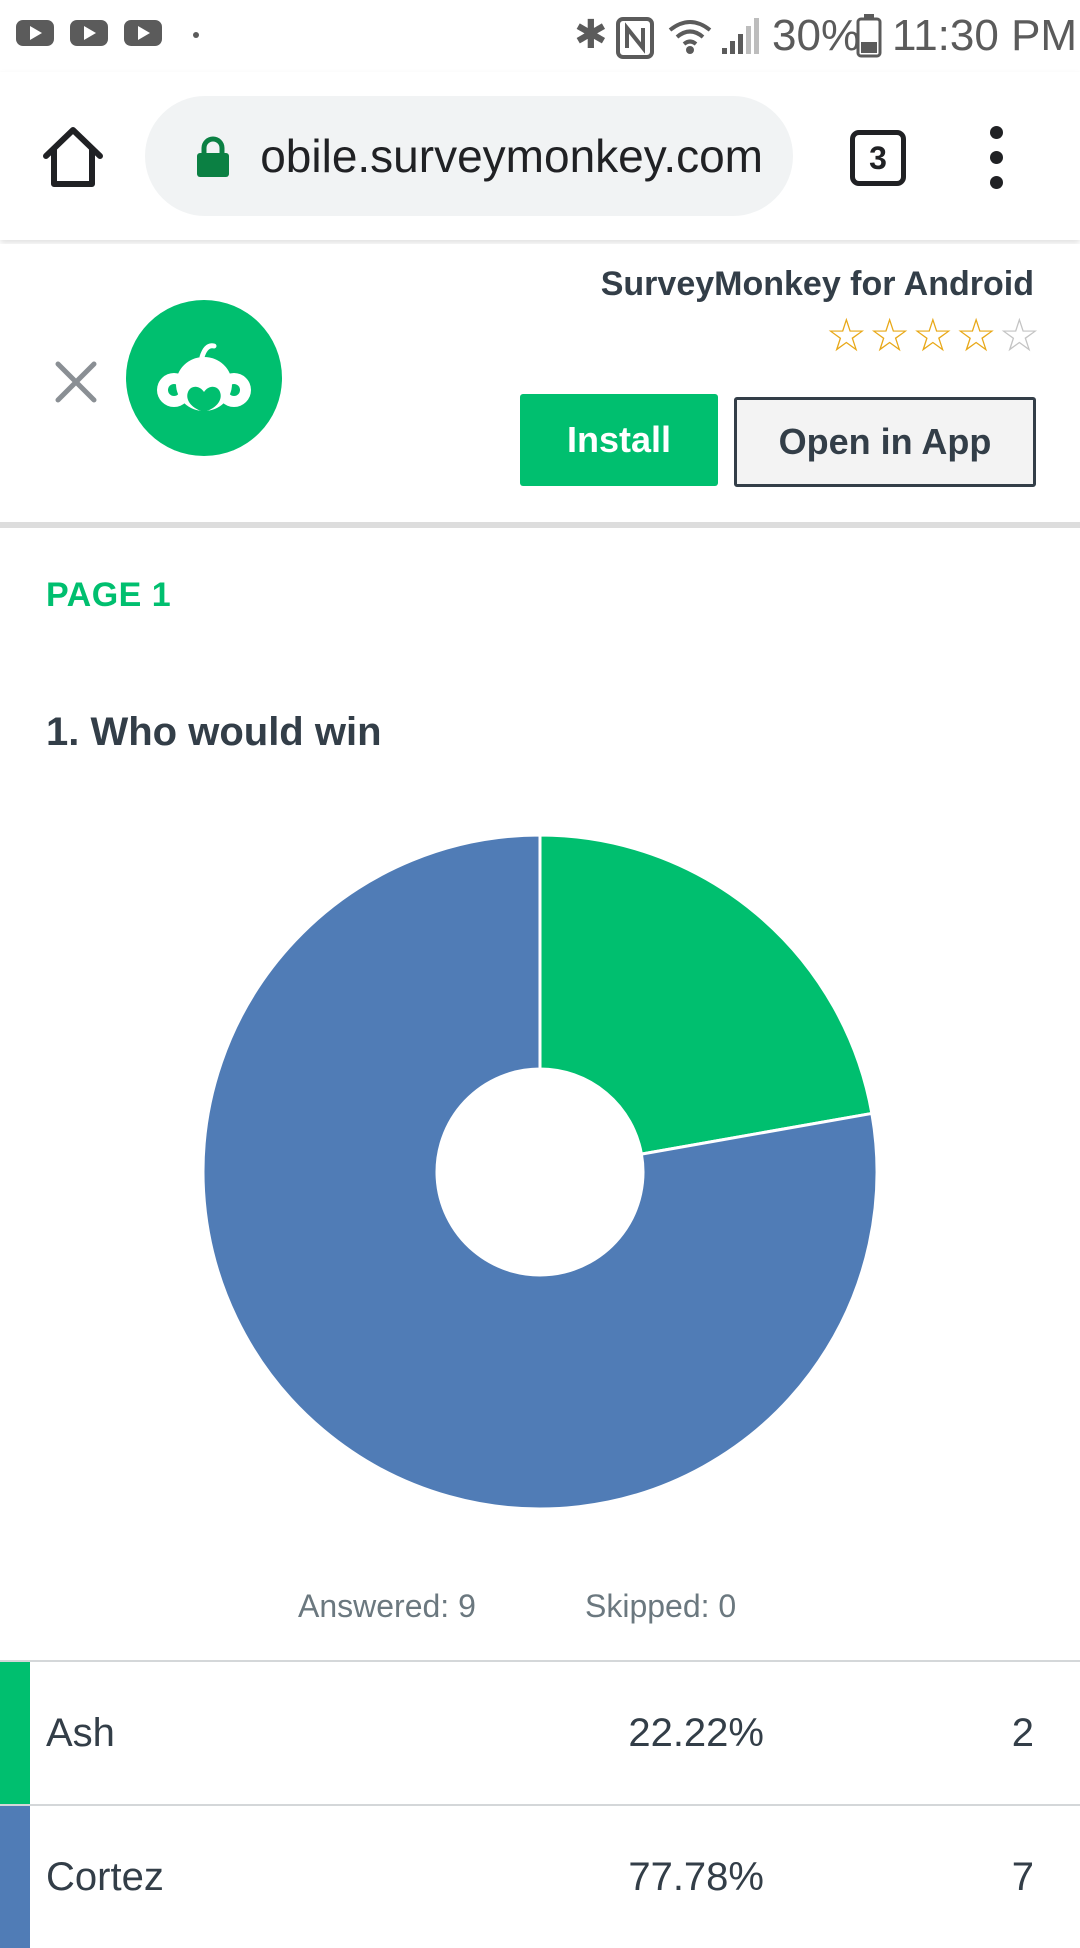 This screenshot has width=1080, height=1948. I want to click on clock: 11:30 PM, so click(985, 35).